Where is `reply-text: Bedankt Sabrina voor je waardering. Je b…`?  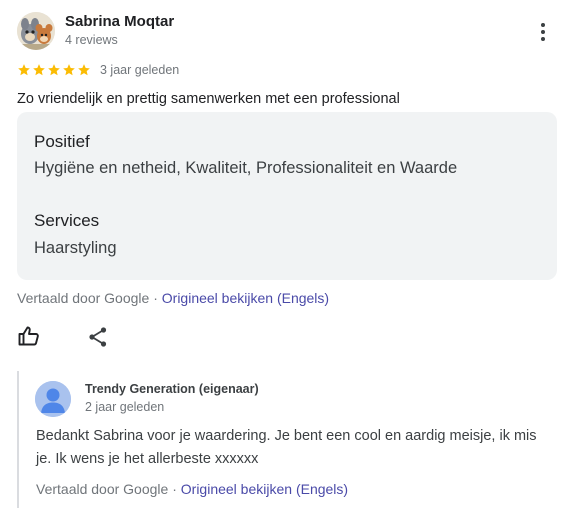
reply-text: Bedankt Sabrina voor je waardering. Je b… is located at coordinates (286, 447).